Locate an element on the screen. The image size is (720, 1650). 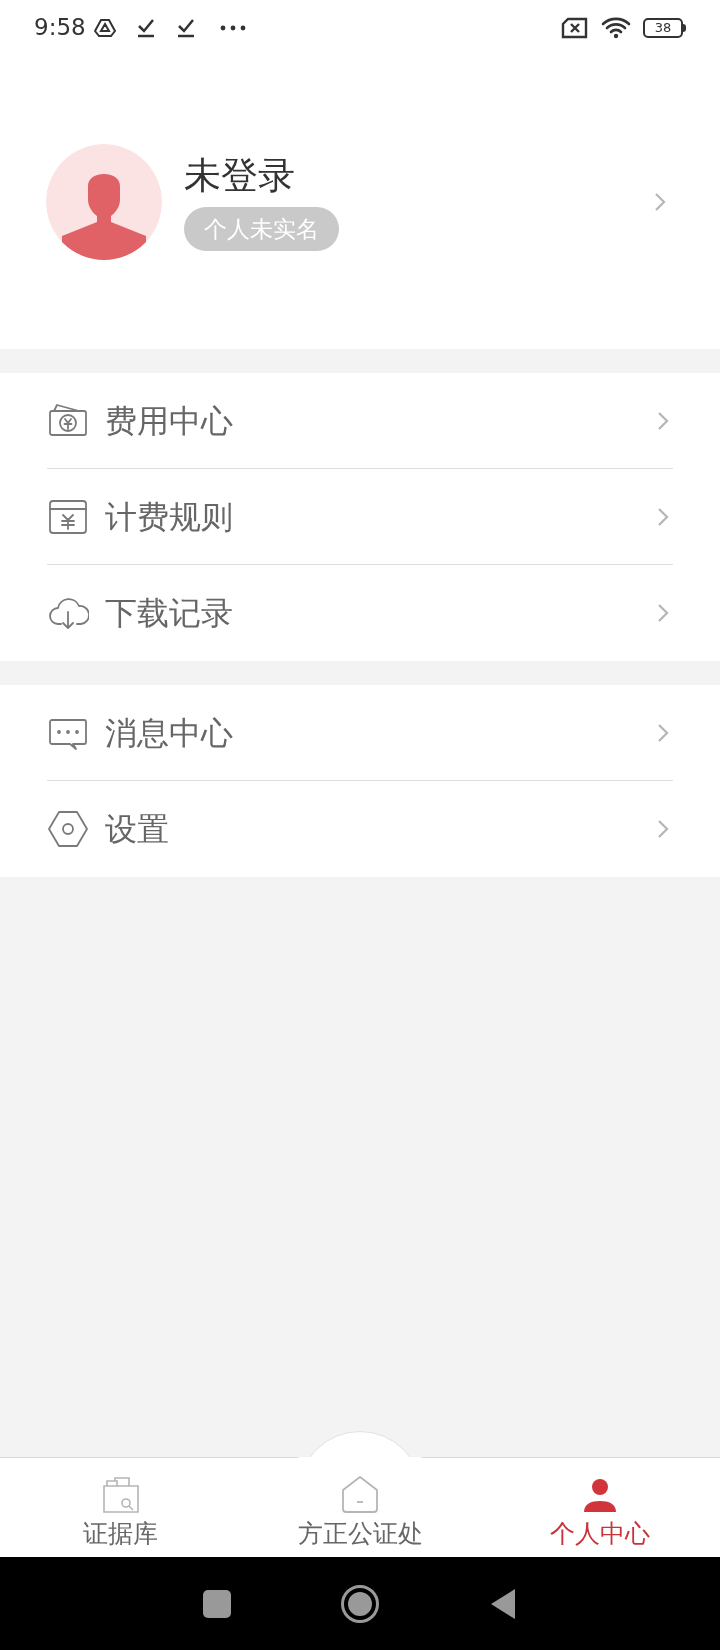
avatar-icon is located at coordinates (104, 202).